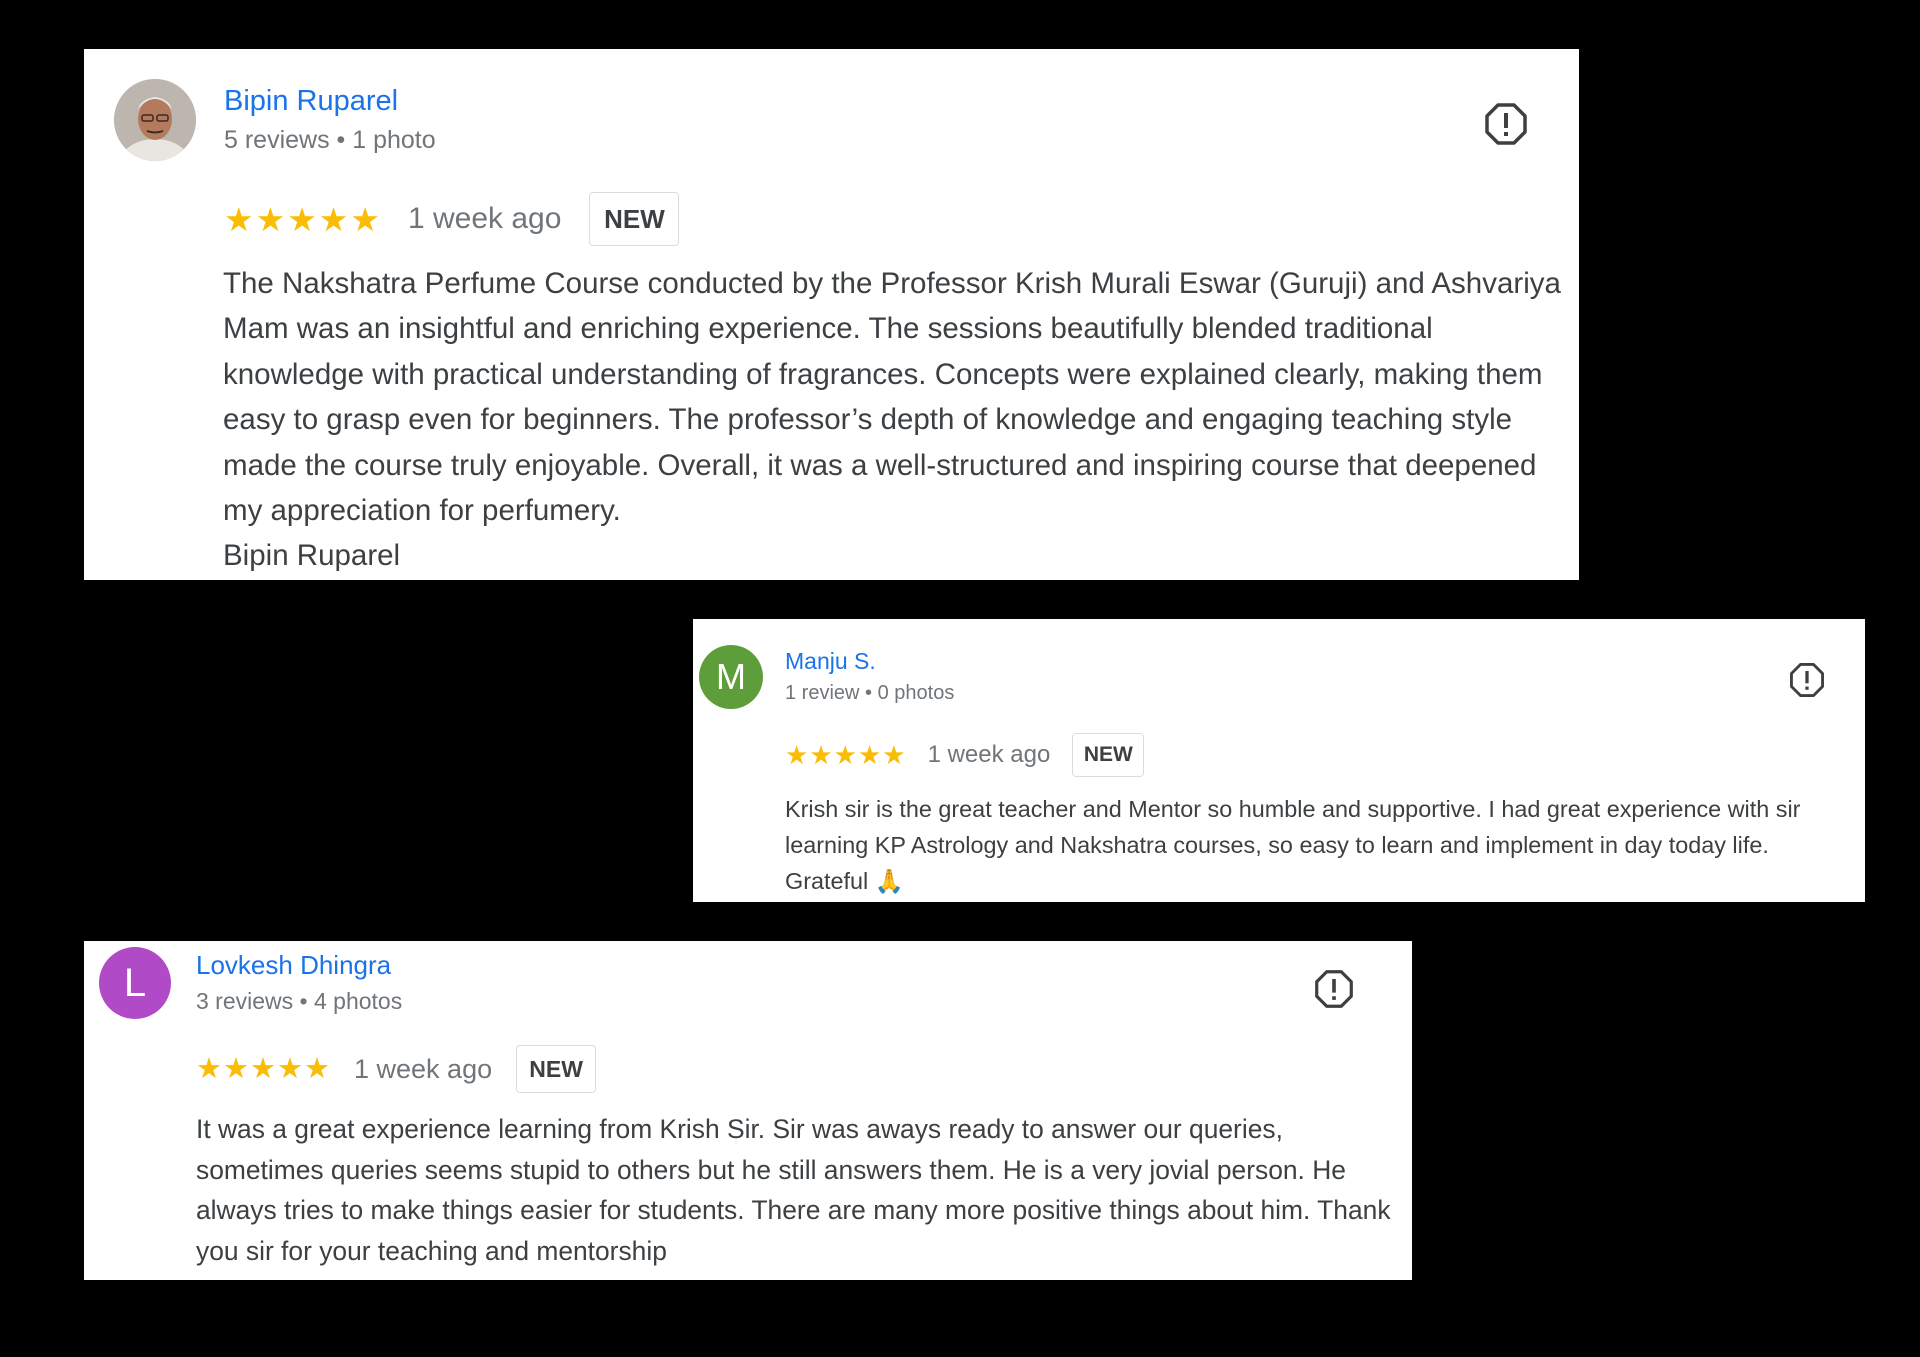 This screenshot has width=1920, height=1357. I want to click on avatar-letter: L, so click(135, 982).